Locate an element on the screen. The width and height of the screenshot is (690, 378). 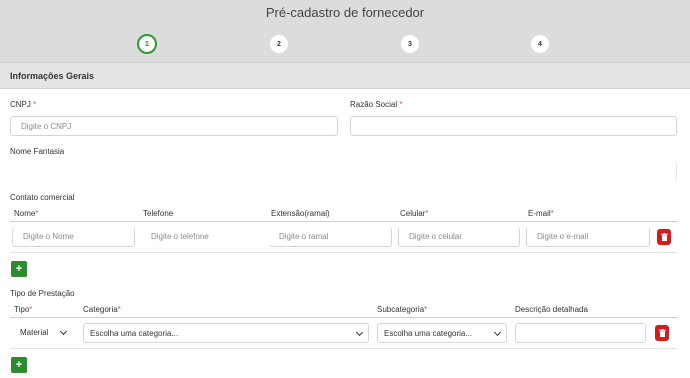
contato-ramal-input: Digite o ramal is located at coordinates (330, 237).